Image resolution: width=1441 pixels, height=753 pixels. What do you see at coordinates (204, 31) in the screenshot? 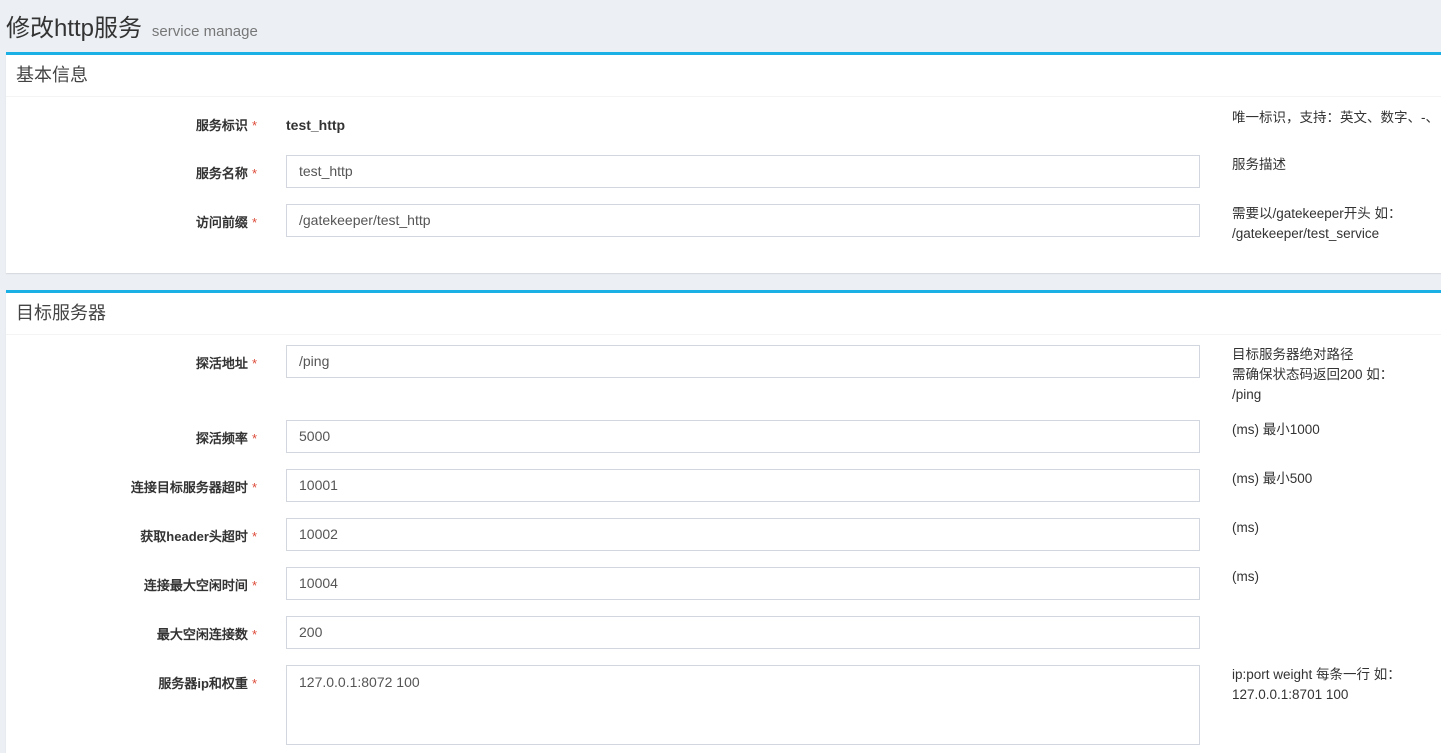
I see `page-subtitle: service manage` at bounding box center [204, 31].